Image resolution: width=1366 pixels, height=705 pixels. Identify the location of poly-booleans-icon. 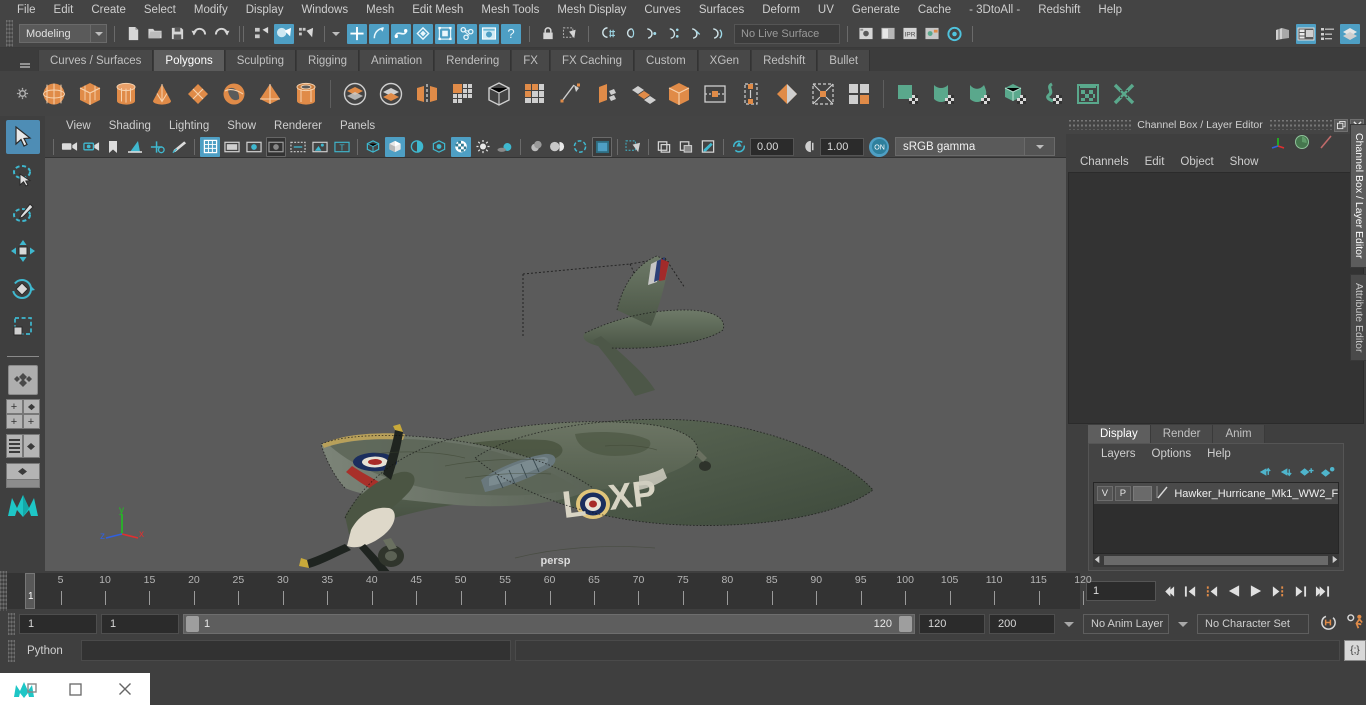
(355, 94).